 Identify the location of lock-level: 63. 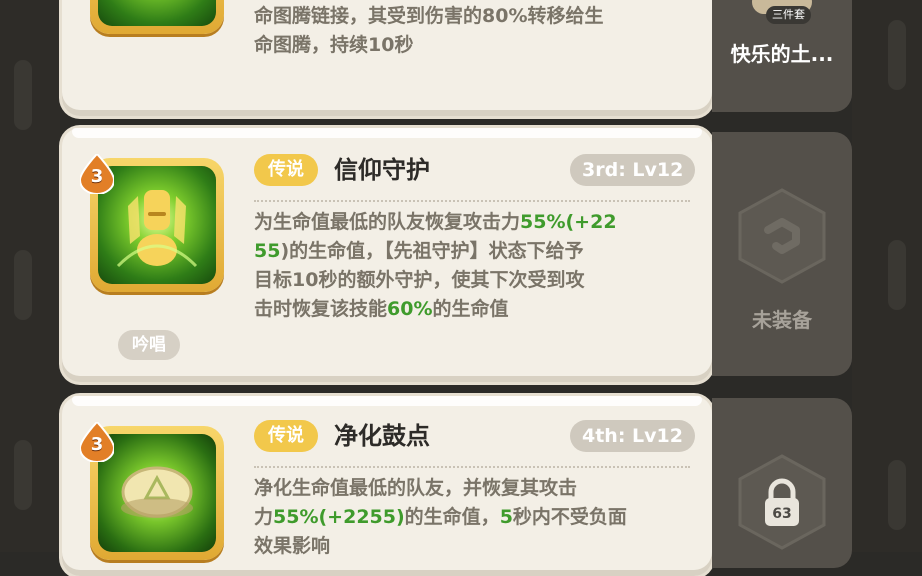
(782, 514).